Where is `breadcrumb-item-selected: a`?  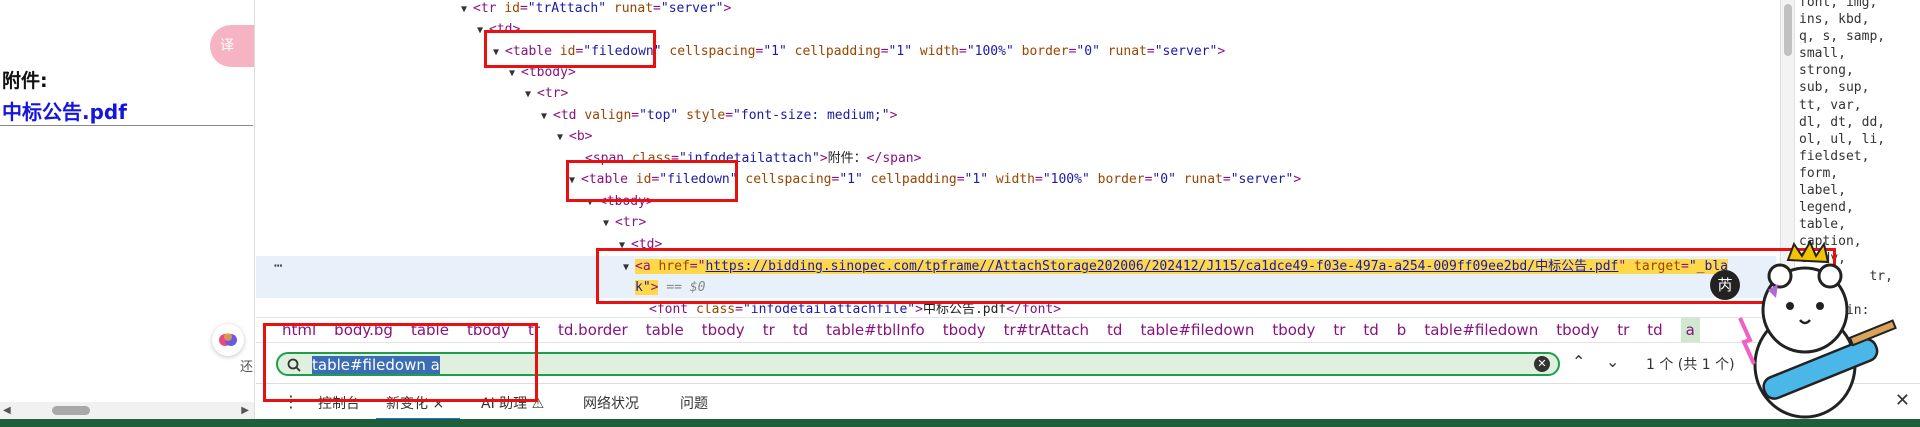
breadcrumb-item-selected: a is located at coordinates (1690, 330).